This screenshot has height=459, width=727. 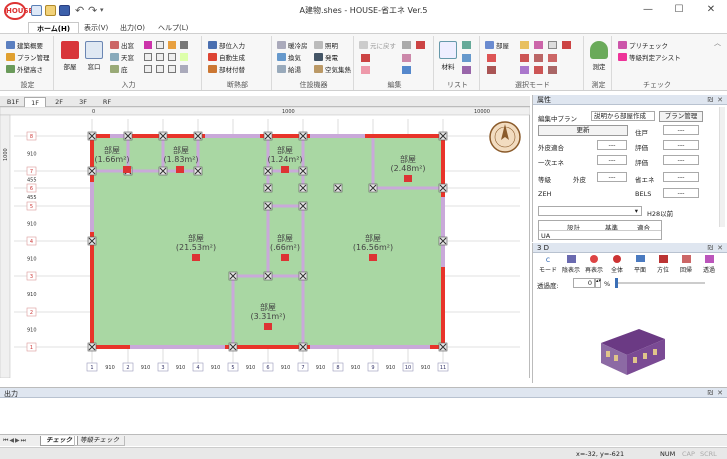 What do you see at coordinates (711, 10) in the screenshot?
I see `close-button: ✕` at bounding box center [711, 10].